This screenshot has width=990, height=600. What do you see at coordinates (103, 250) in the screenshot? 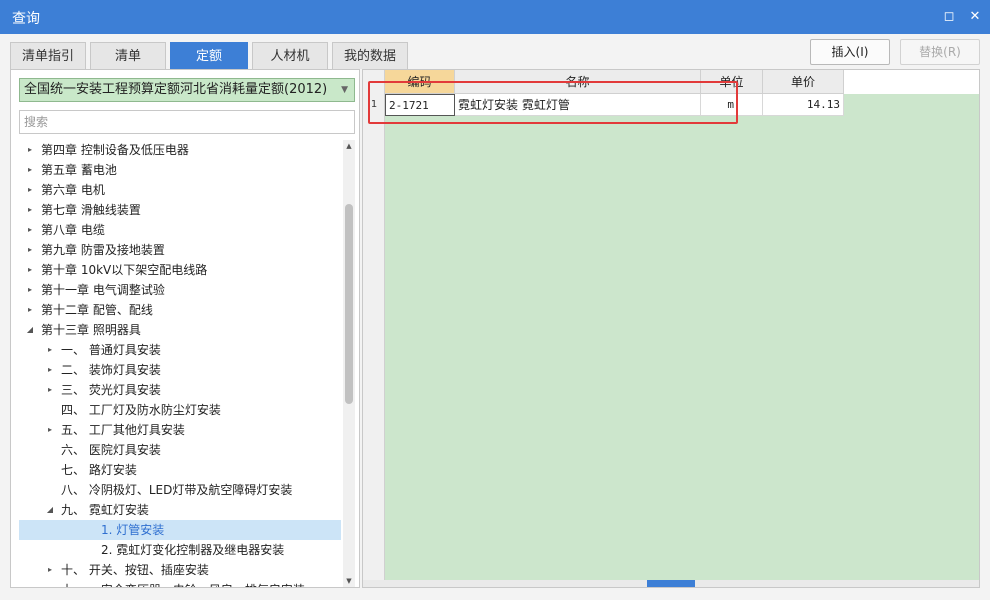
I see `tree-item-label: 第九章 防雷及接地装置` at bounding box center [103, 250].